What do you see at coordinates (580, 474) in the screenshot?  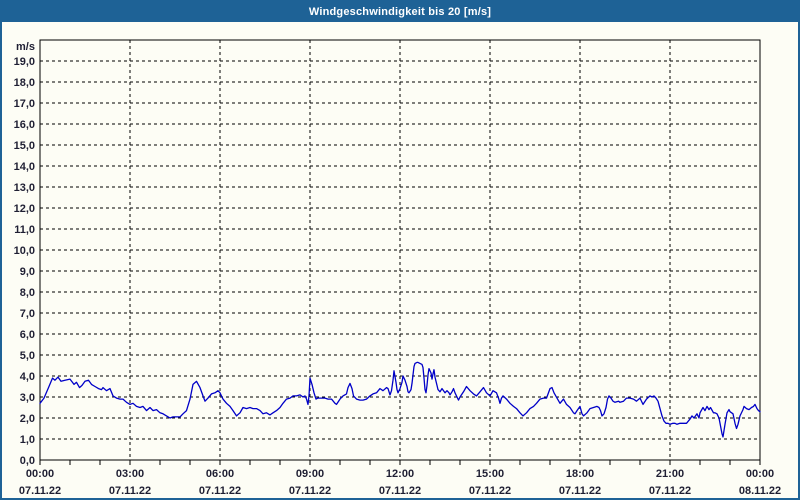 I see `x-tick-time: 18:00` at bounding box center [580, 474].